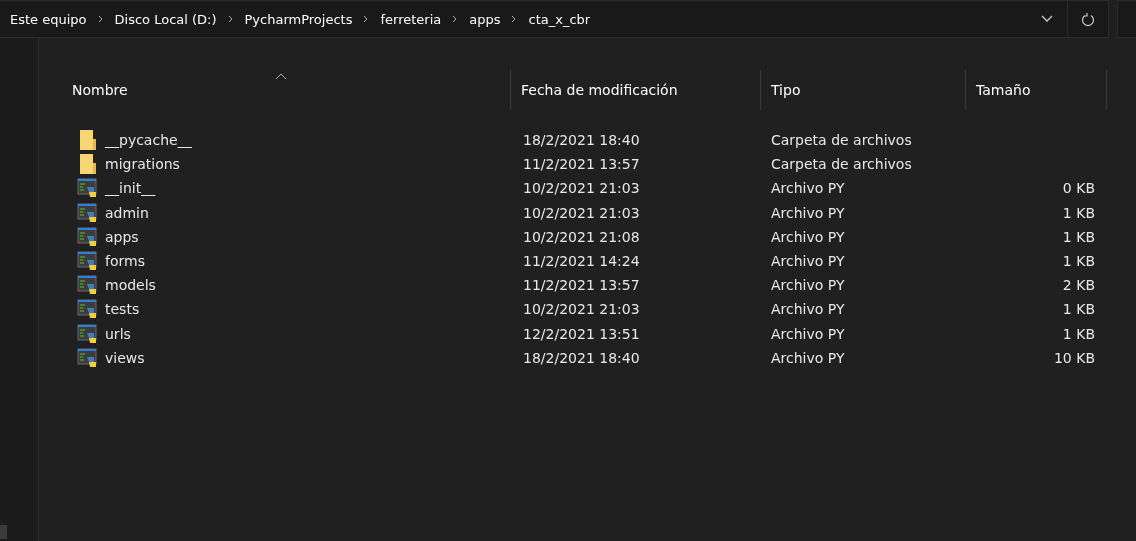  Describe the element at coordinates (1078, 285) in the screenshot. I see `file-size: 2 KB` at that location.